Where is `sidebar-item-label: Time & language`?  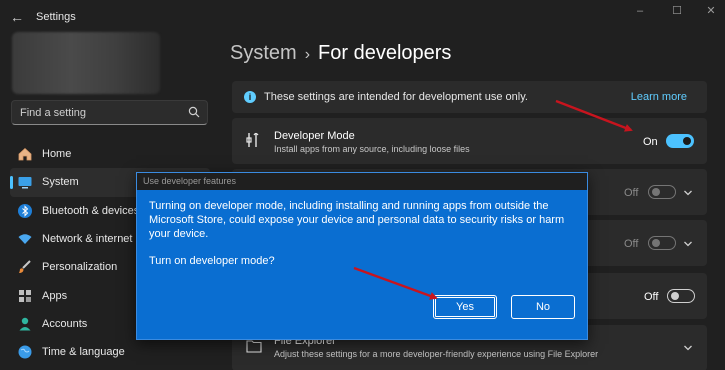
sidebar-item-label: Time & language is located at coordinates (83, 352).